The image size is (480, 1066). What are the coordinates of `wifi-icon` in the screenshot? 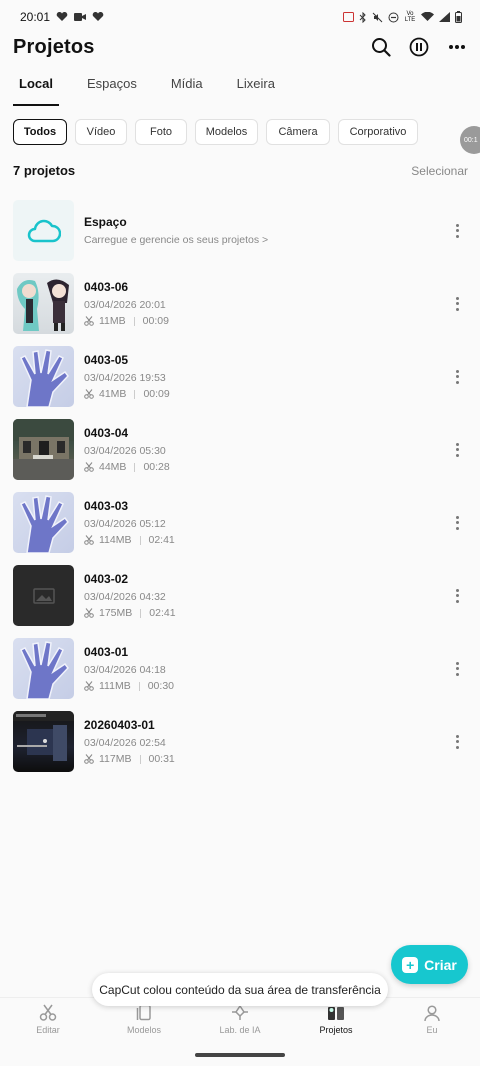 It's located at (427, 16).